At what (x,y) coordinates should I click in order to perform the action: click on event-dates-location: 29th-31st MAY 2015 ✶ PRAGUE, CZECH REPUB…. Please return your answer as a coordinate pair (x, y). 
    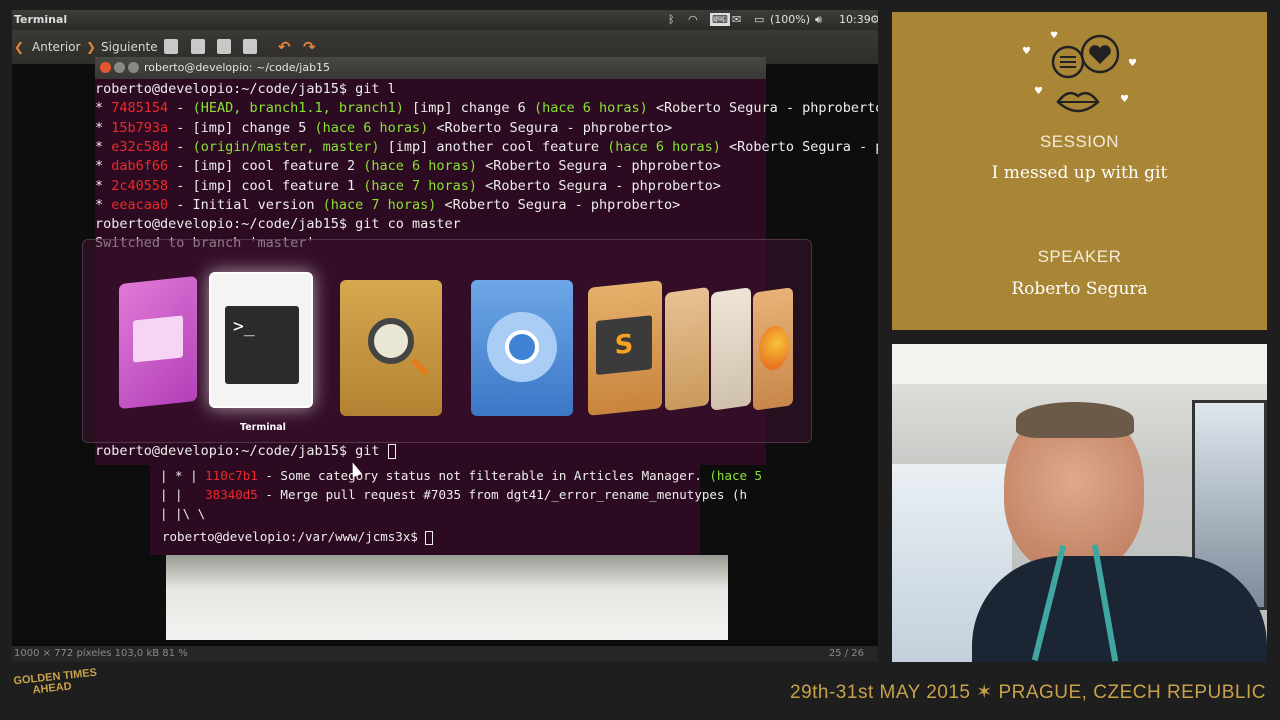
    Looking at the image, I should click on (1028, 692).